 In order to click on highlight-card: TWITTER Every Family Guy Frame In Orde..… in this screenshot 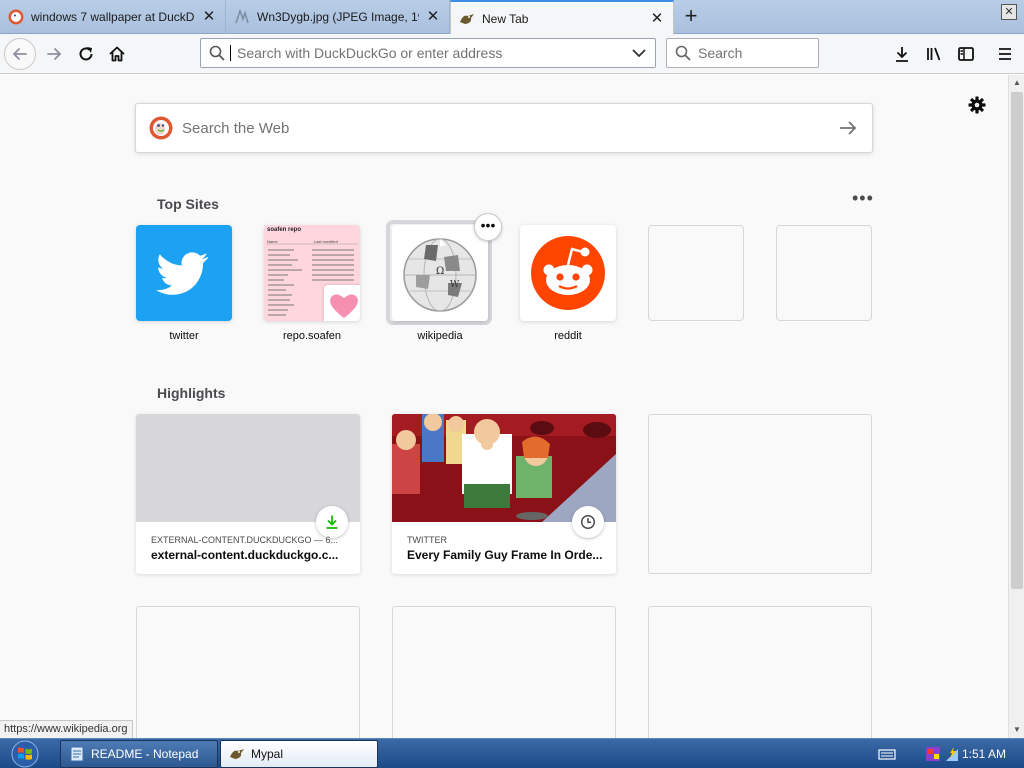, I will do `click(504, 494)`.